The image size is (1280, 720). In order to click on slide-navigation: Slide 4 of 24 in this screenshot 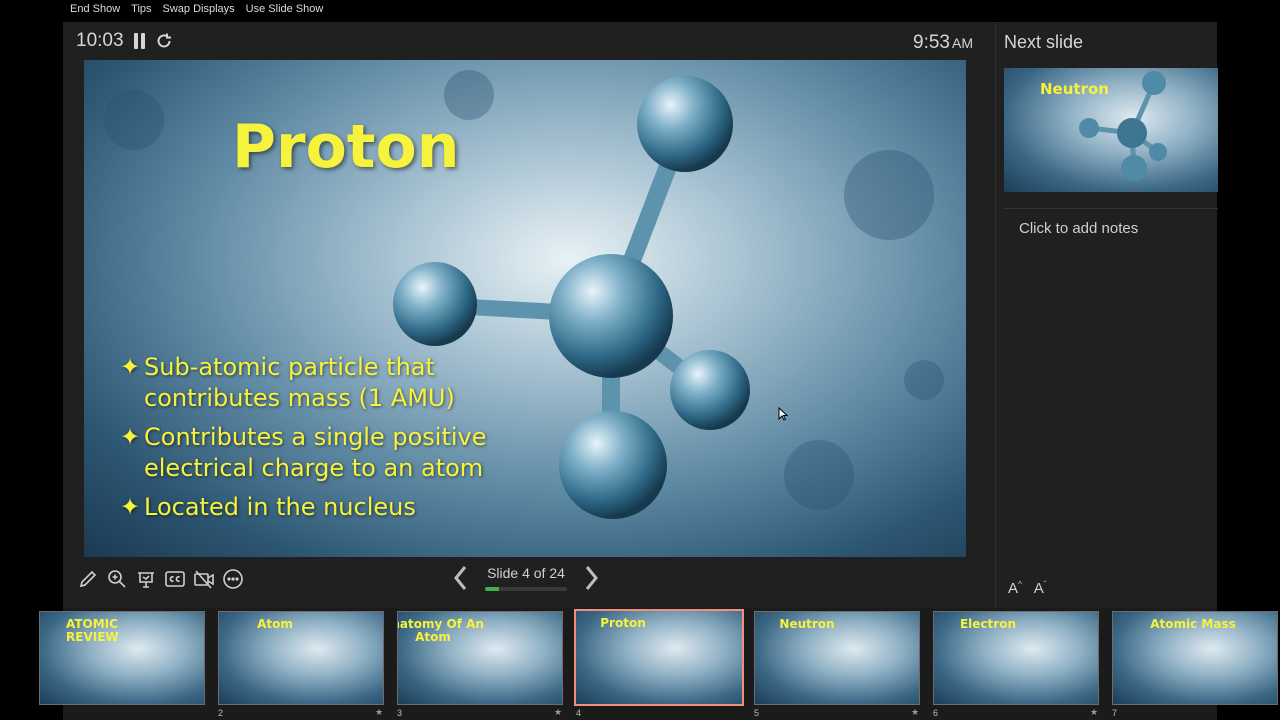, I will do `click(526, 578)`.